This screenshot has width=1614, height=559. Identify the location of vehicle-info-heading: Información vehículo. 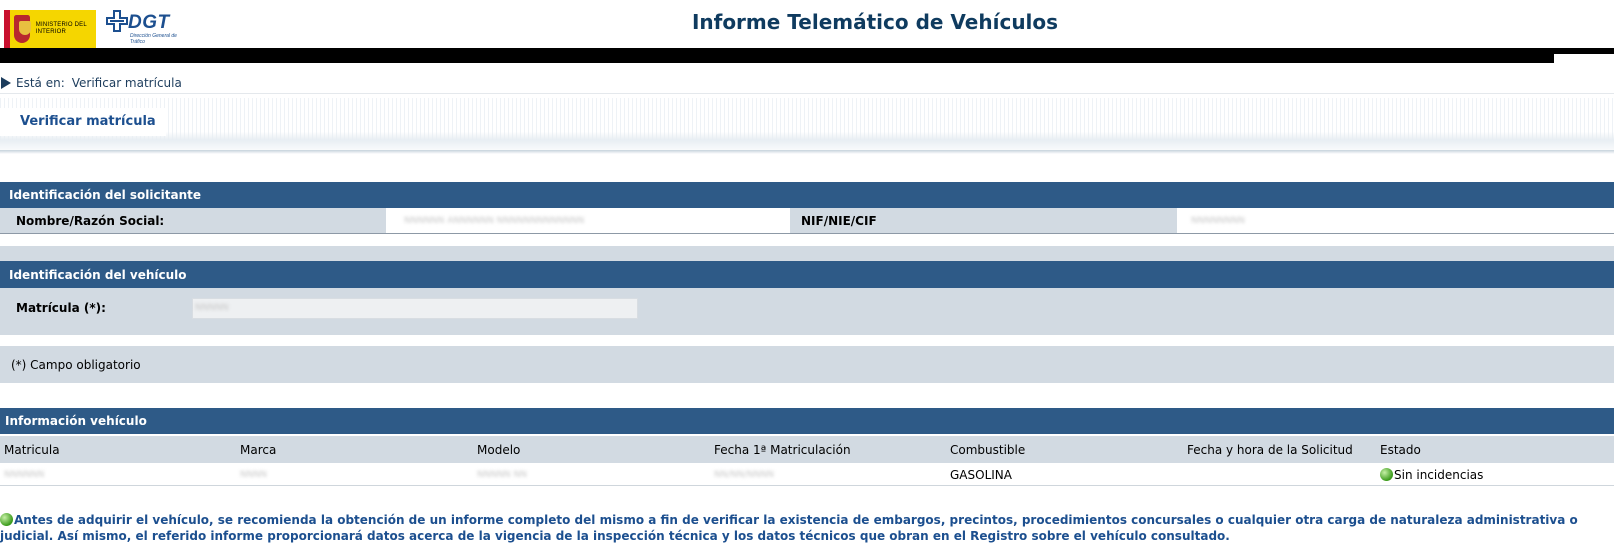
(807, 421).